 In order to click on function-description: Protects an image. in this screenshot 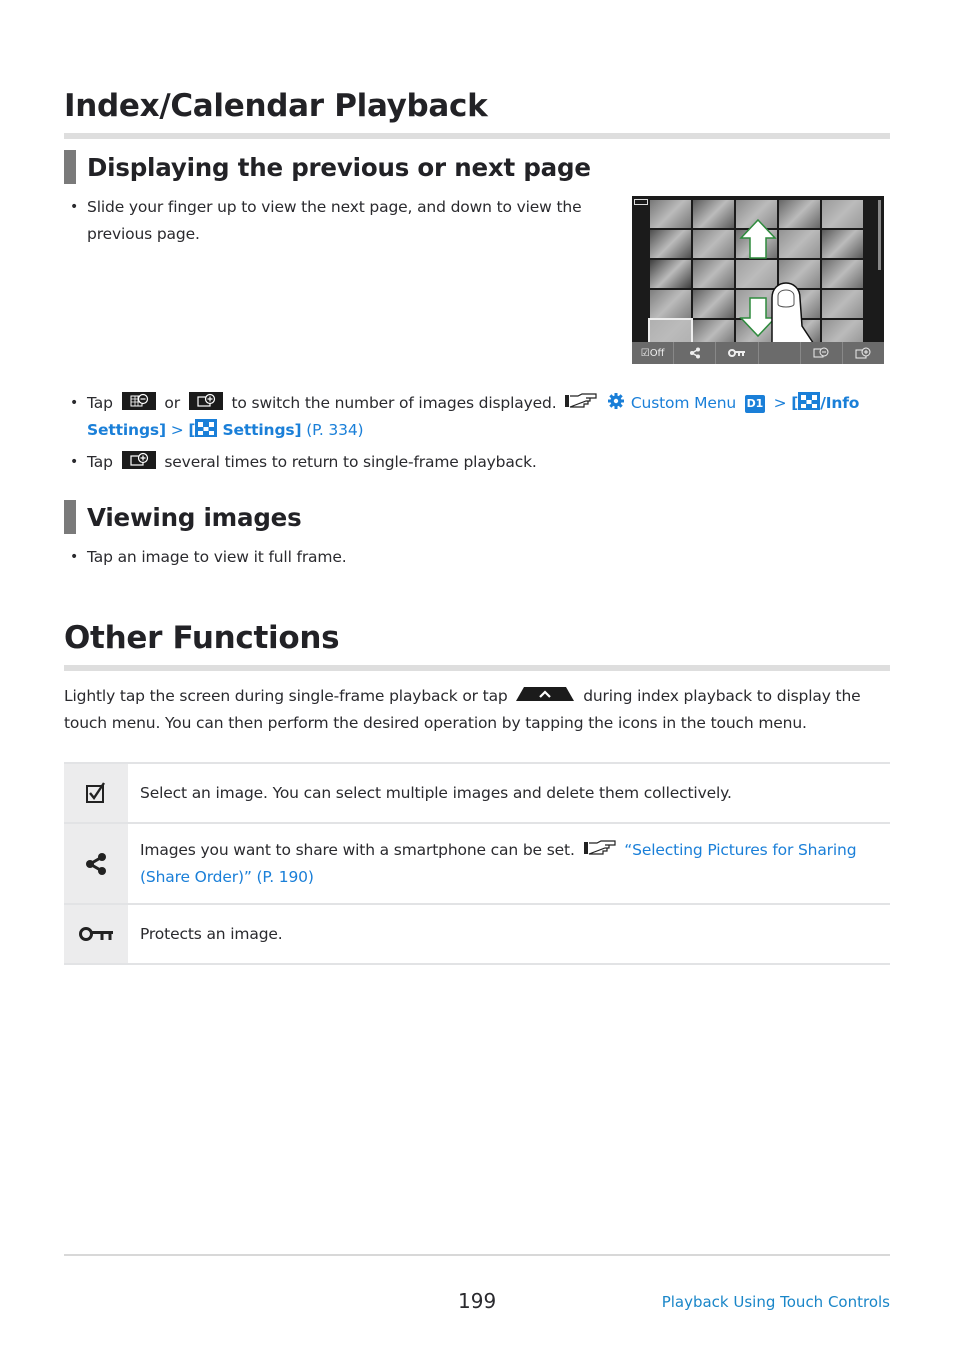, I will do `click(211, 933)`.